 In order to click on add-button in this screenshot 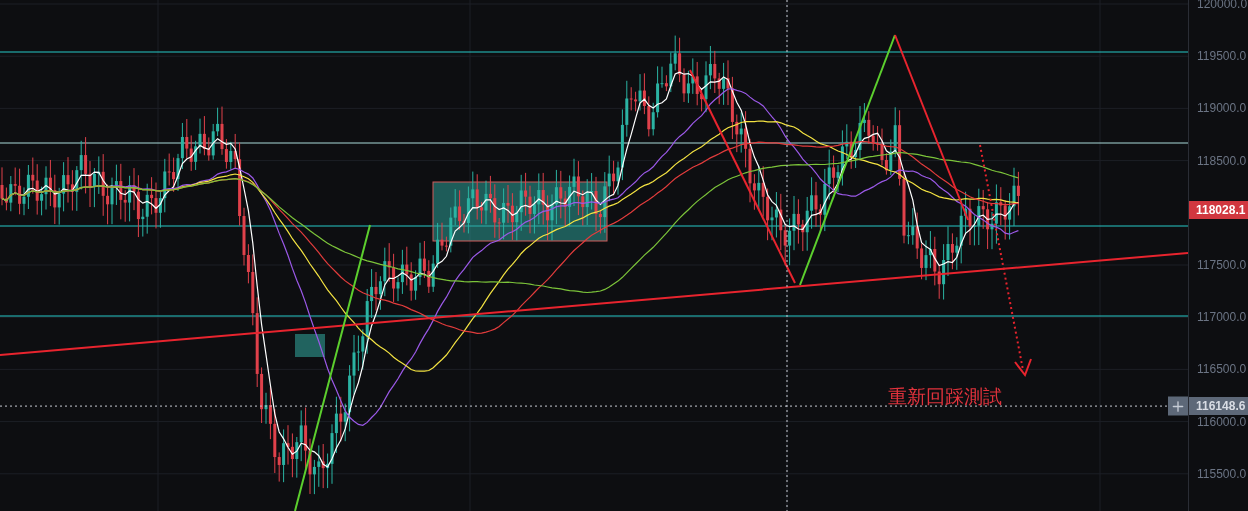, I will do `click(1178, 406)`.